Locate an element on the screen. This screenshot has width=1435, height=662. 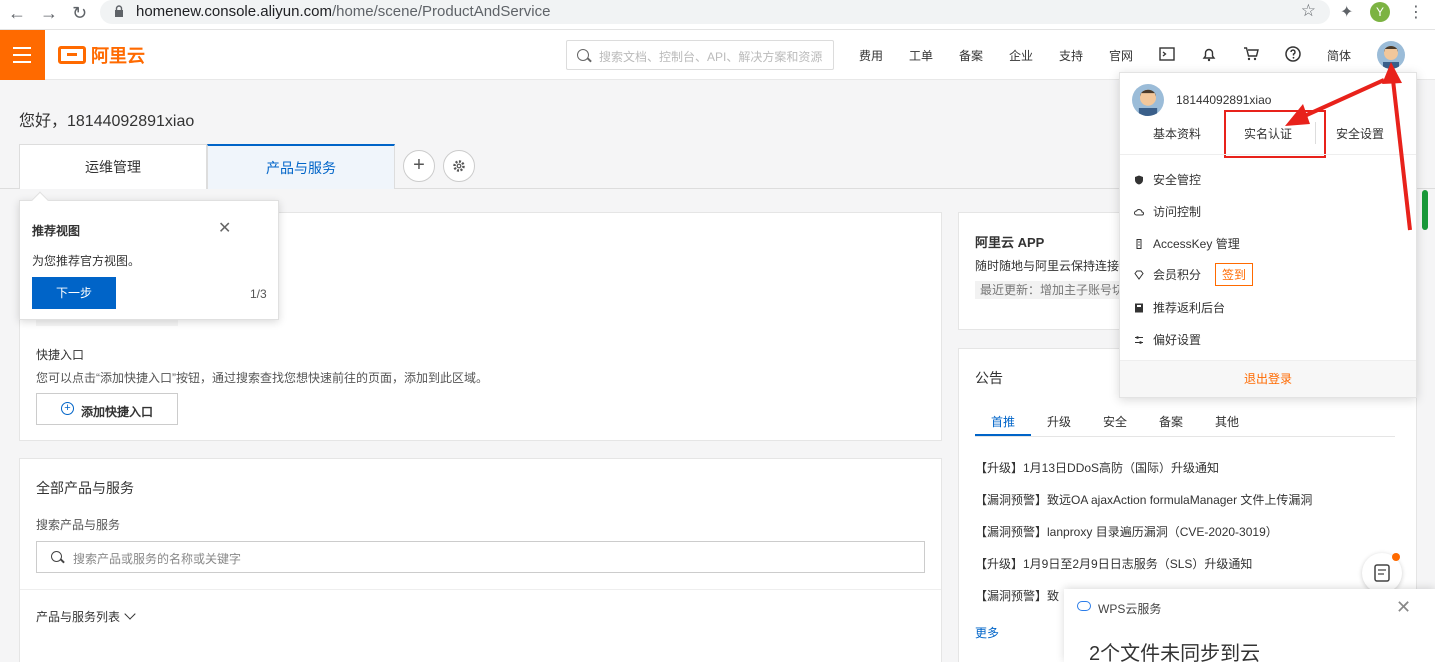
aliyun-logo: 阿里云 is located at coordinates (101, 55).